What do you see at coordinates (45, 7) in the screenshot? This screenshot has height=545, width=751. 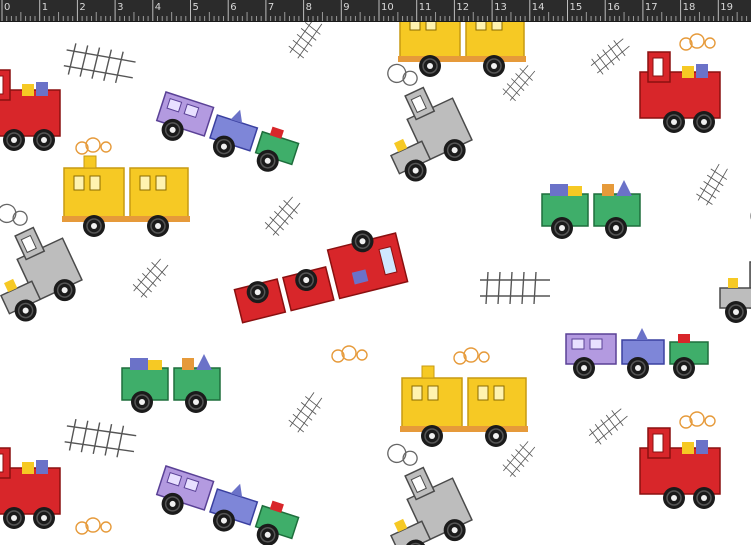 I see `ruler-label: 1` at bounding box center [45, 7].